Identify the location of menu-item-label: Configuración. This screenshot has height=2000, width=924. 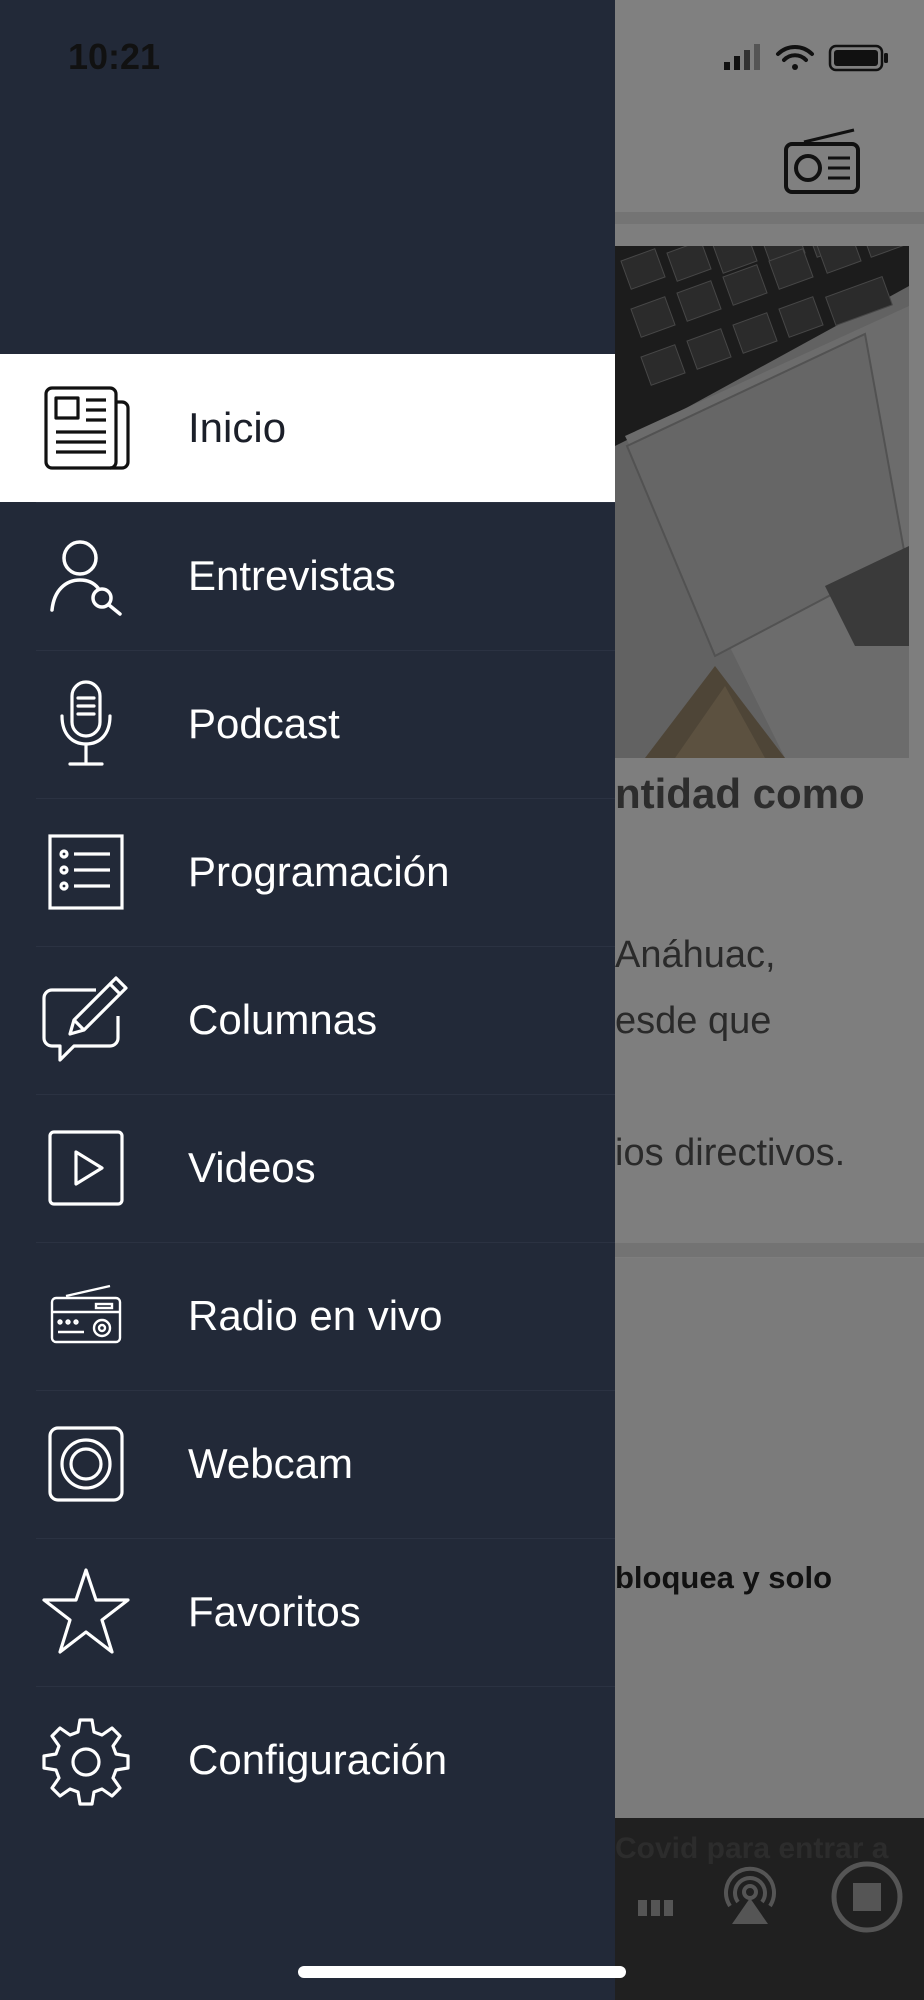
(318, 1759).